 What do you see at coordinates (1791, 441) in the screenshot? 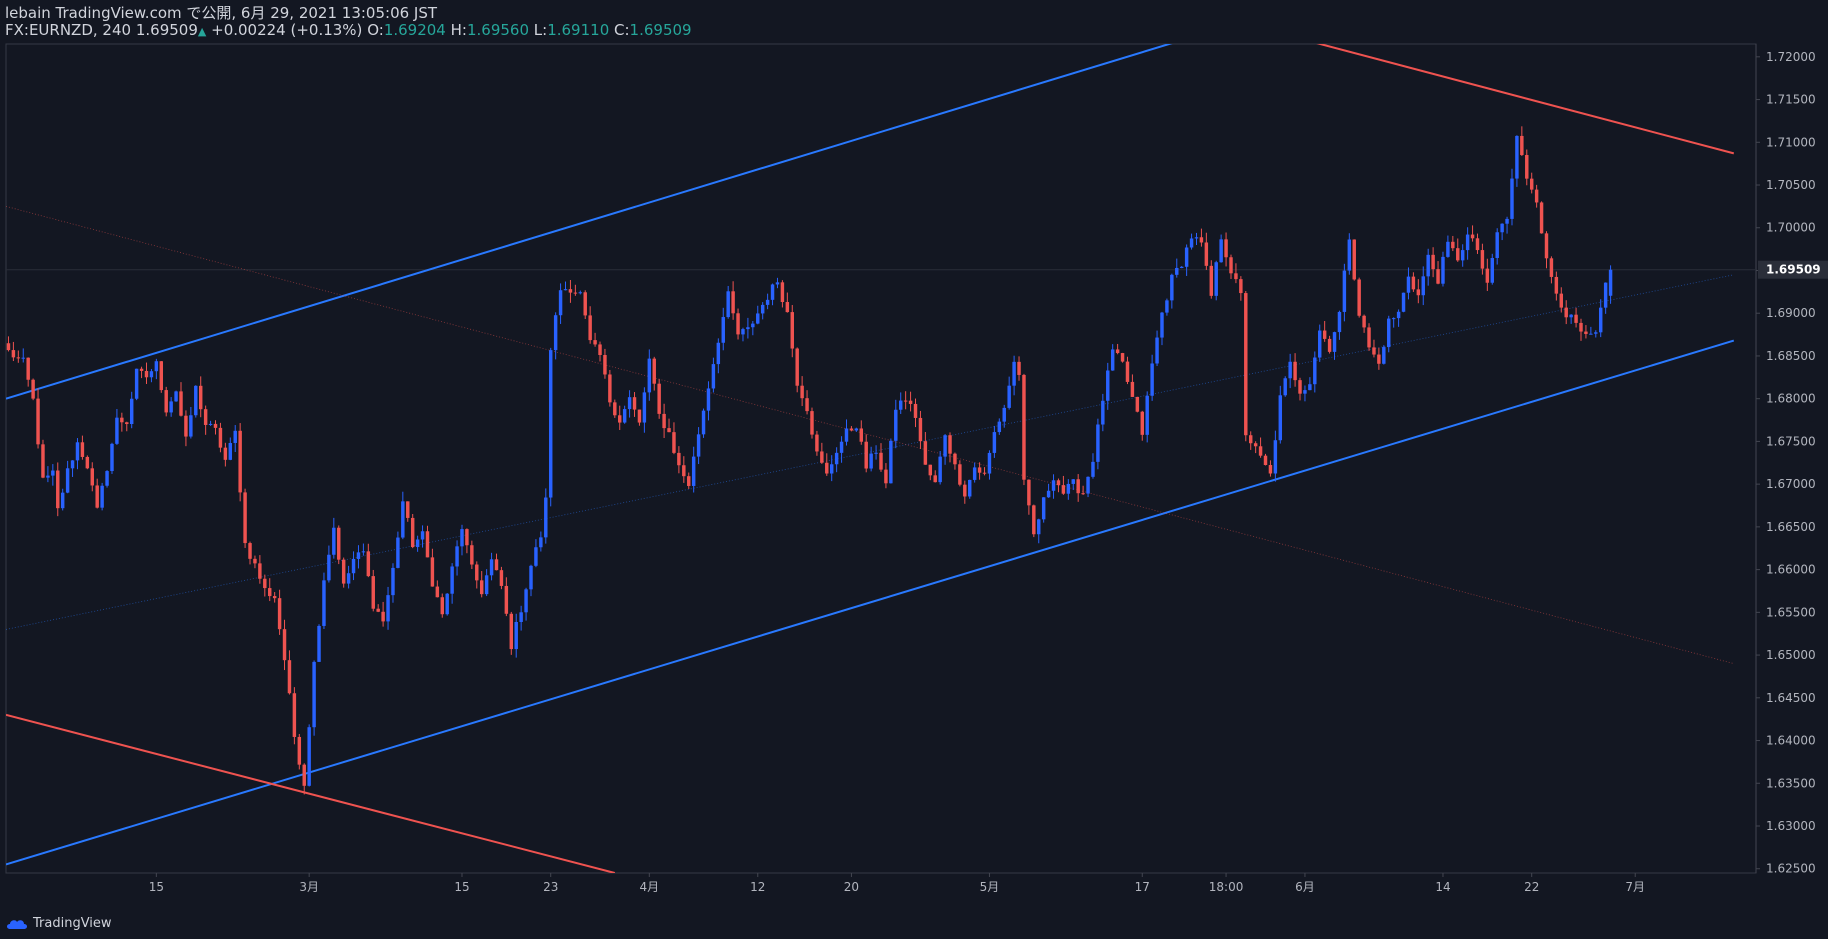
I see `y-tick-label: 1.67500` at bounding box center [1791, 441].